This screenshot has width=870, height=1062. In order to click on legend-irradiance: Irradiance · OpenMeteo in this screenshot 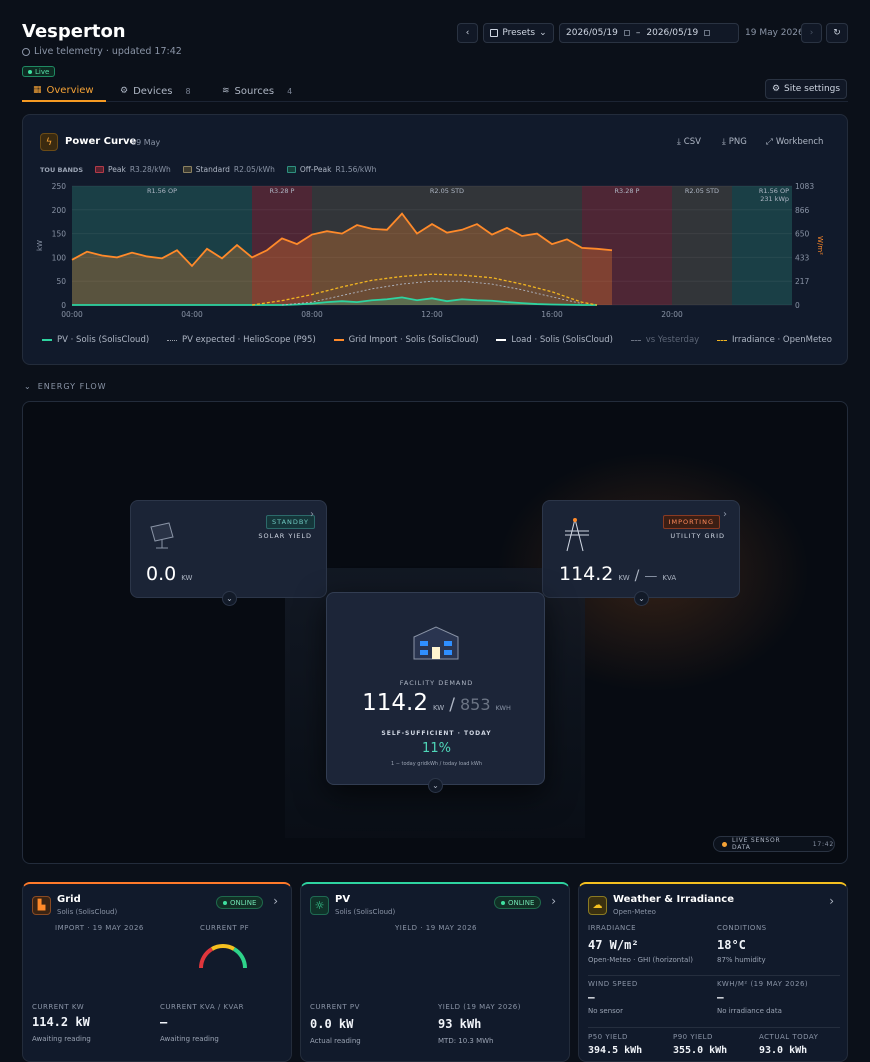, I will do `click(774, 340)`.